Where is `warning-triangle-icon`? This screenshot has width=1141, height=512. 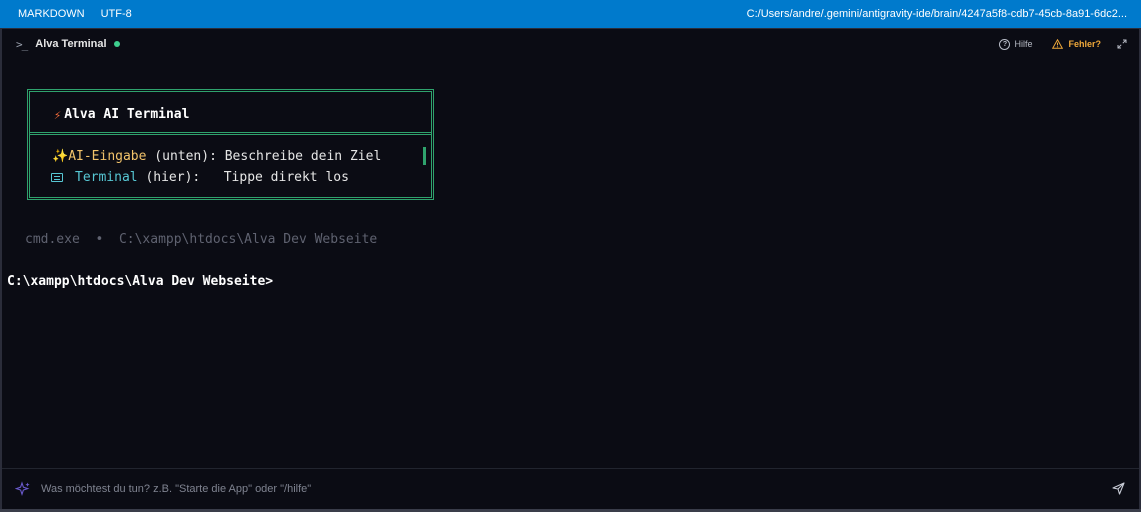
warning-triangle-icon is located at coordinates (1058, 44).